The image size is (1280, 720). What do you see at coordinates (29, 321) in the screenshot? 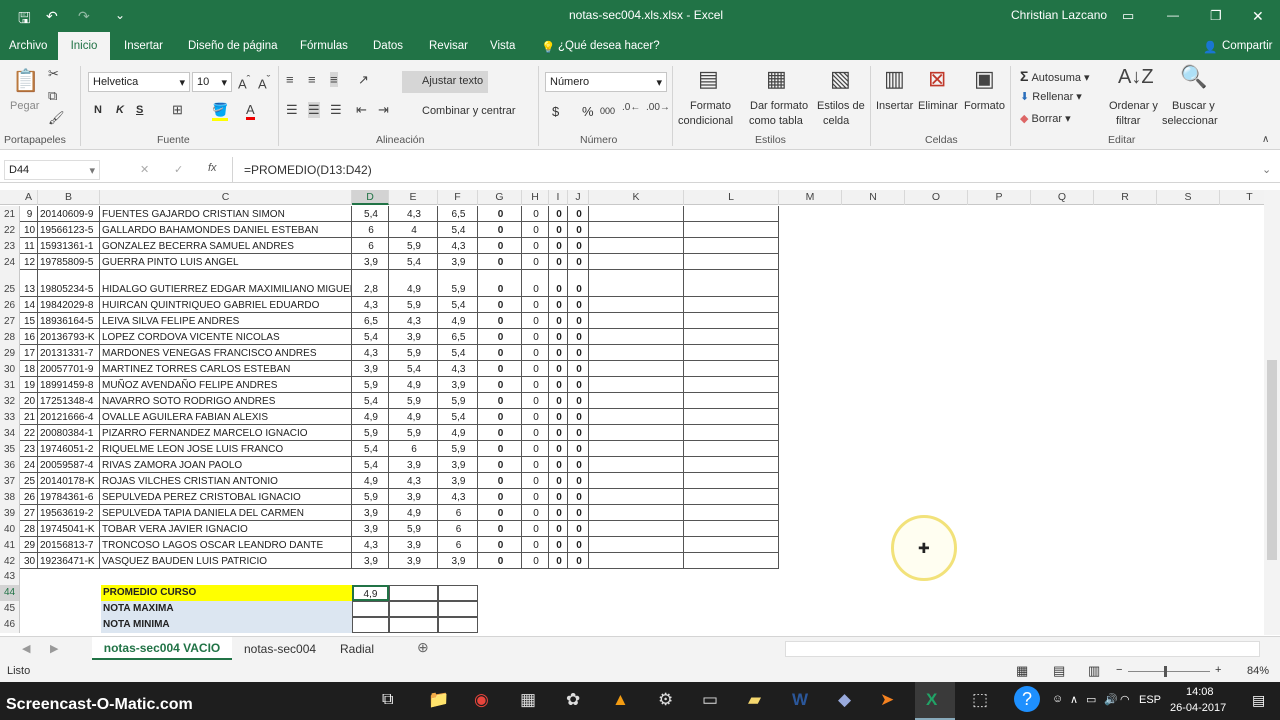
I see `cell-a: 15` at bounding box center [29, 321].